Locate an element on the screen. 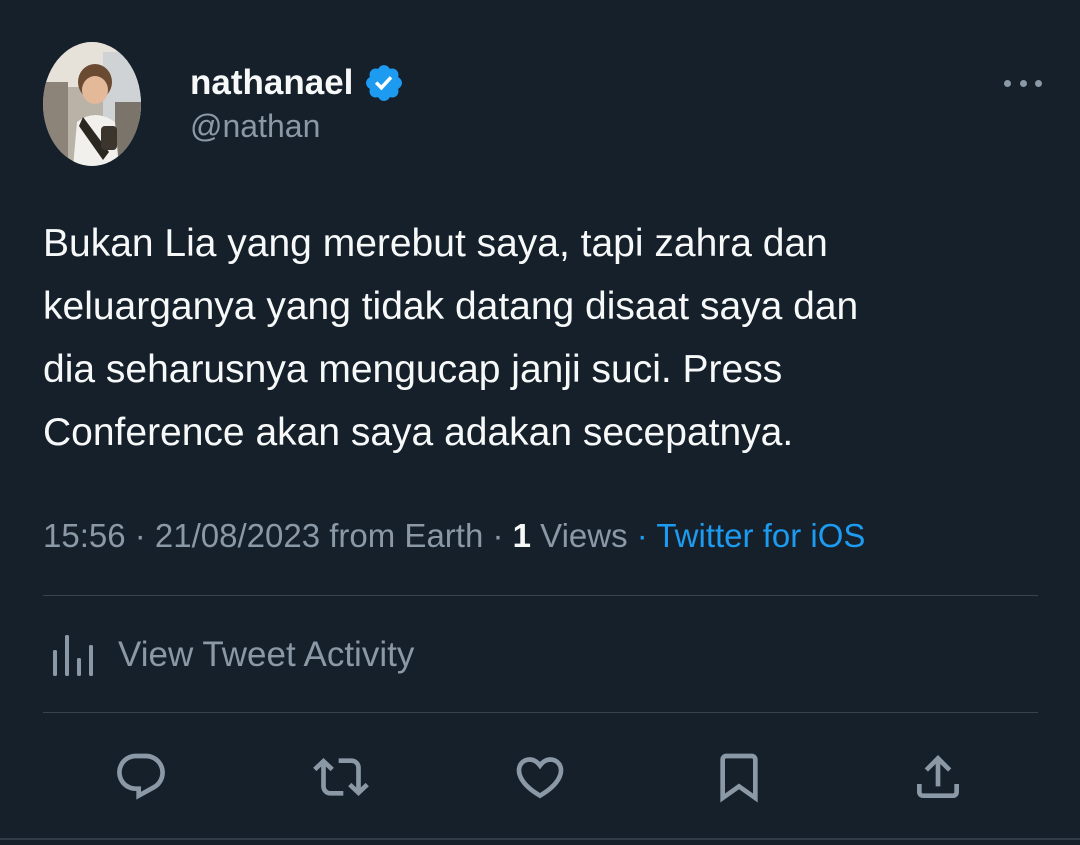  heart-icon is located at coordinates (540, 778).